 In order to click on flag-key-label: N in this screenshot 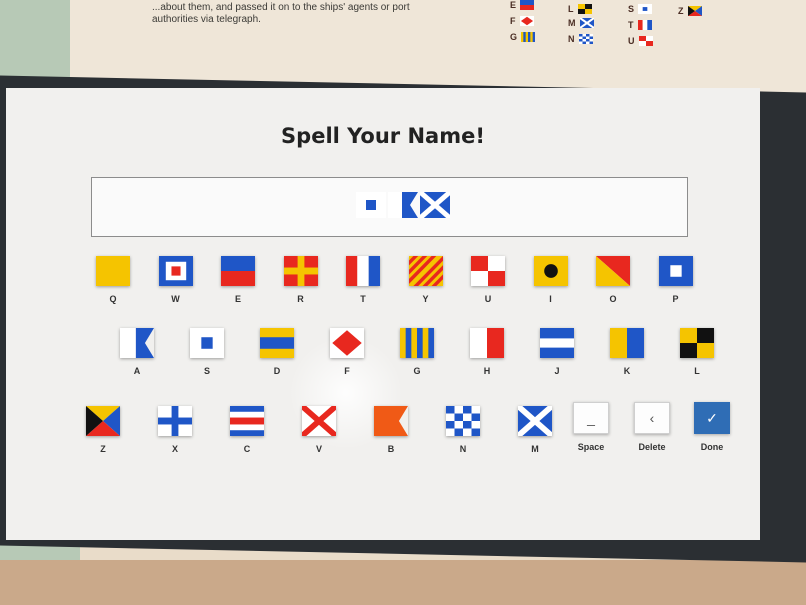, I will do `click(463, 449)`.